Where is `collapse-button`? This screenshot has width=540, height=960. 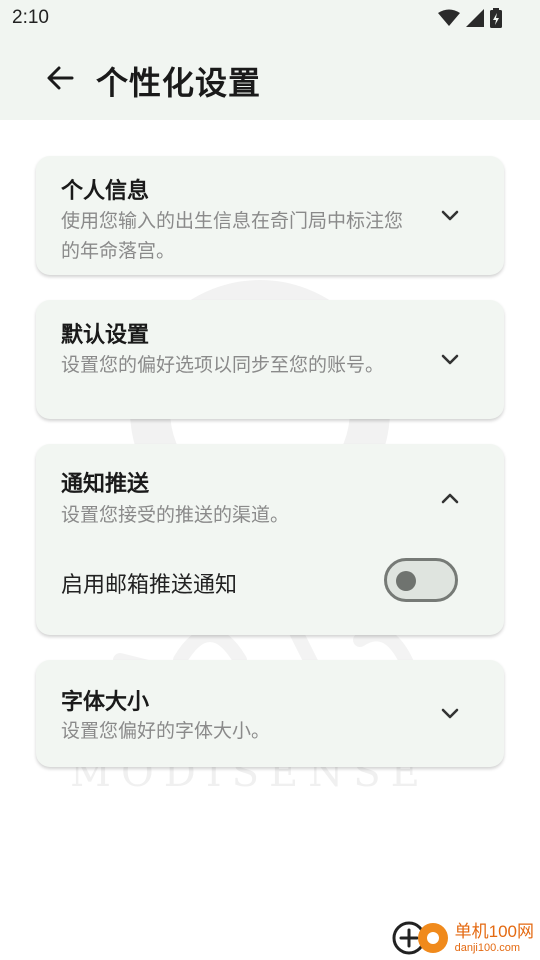 collapse-button is located at coordinates (450, 498).